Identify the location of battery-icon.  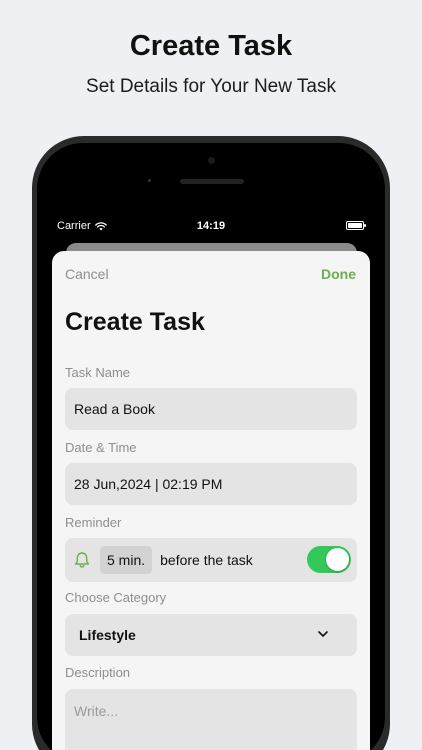
(356, 225).